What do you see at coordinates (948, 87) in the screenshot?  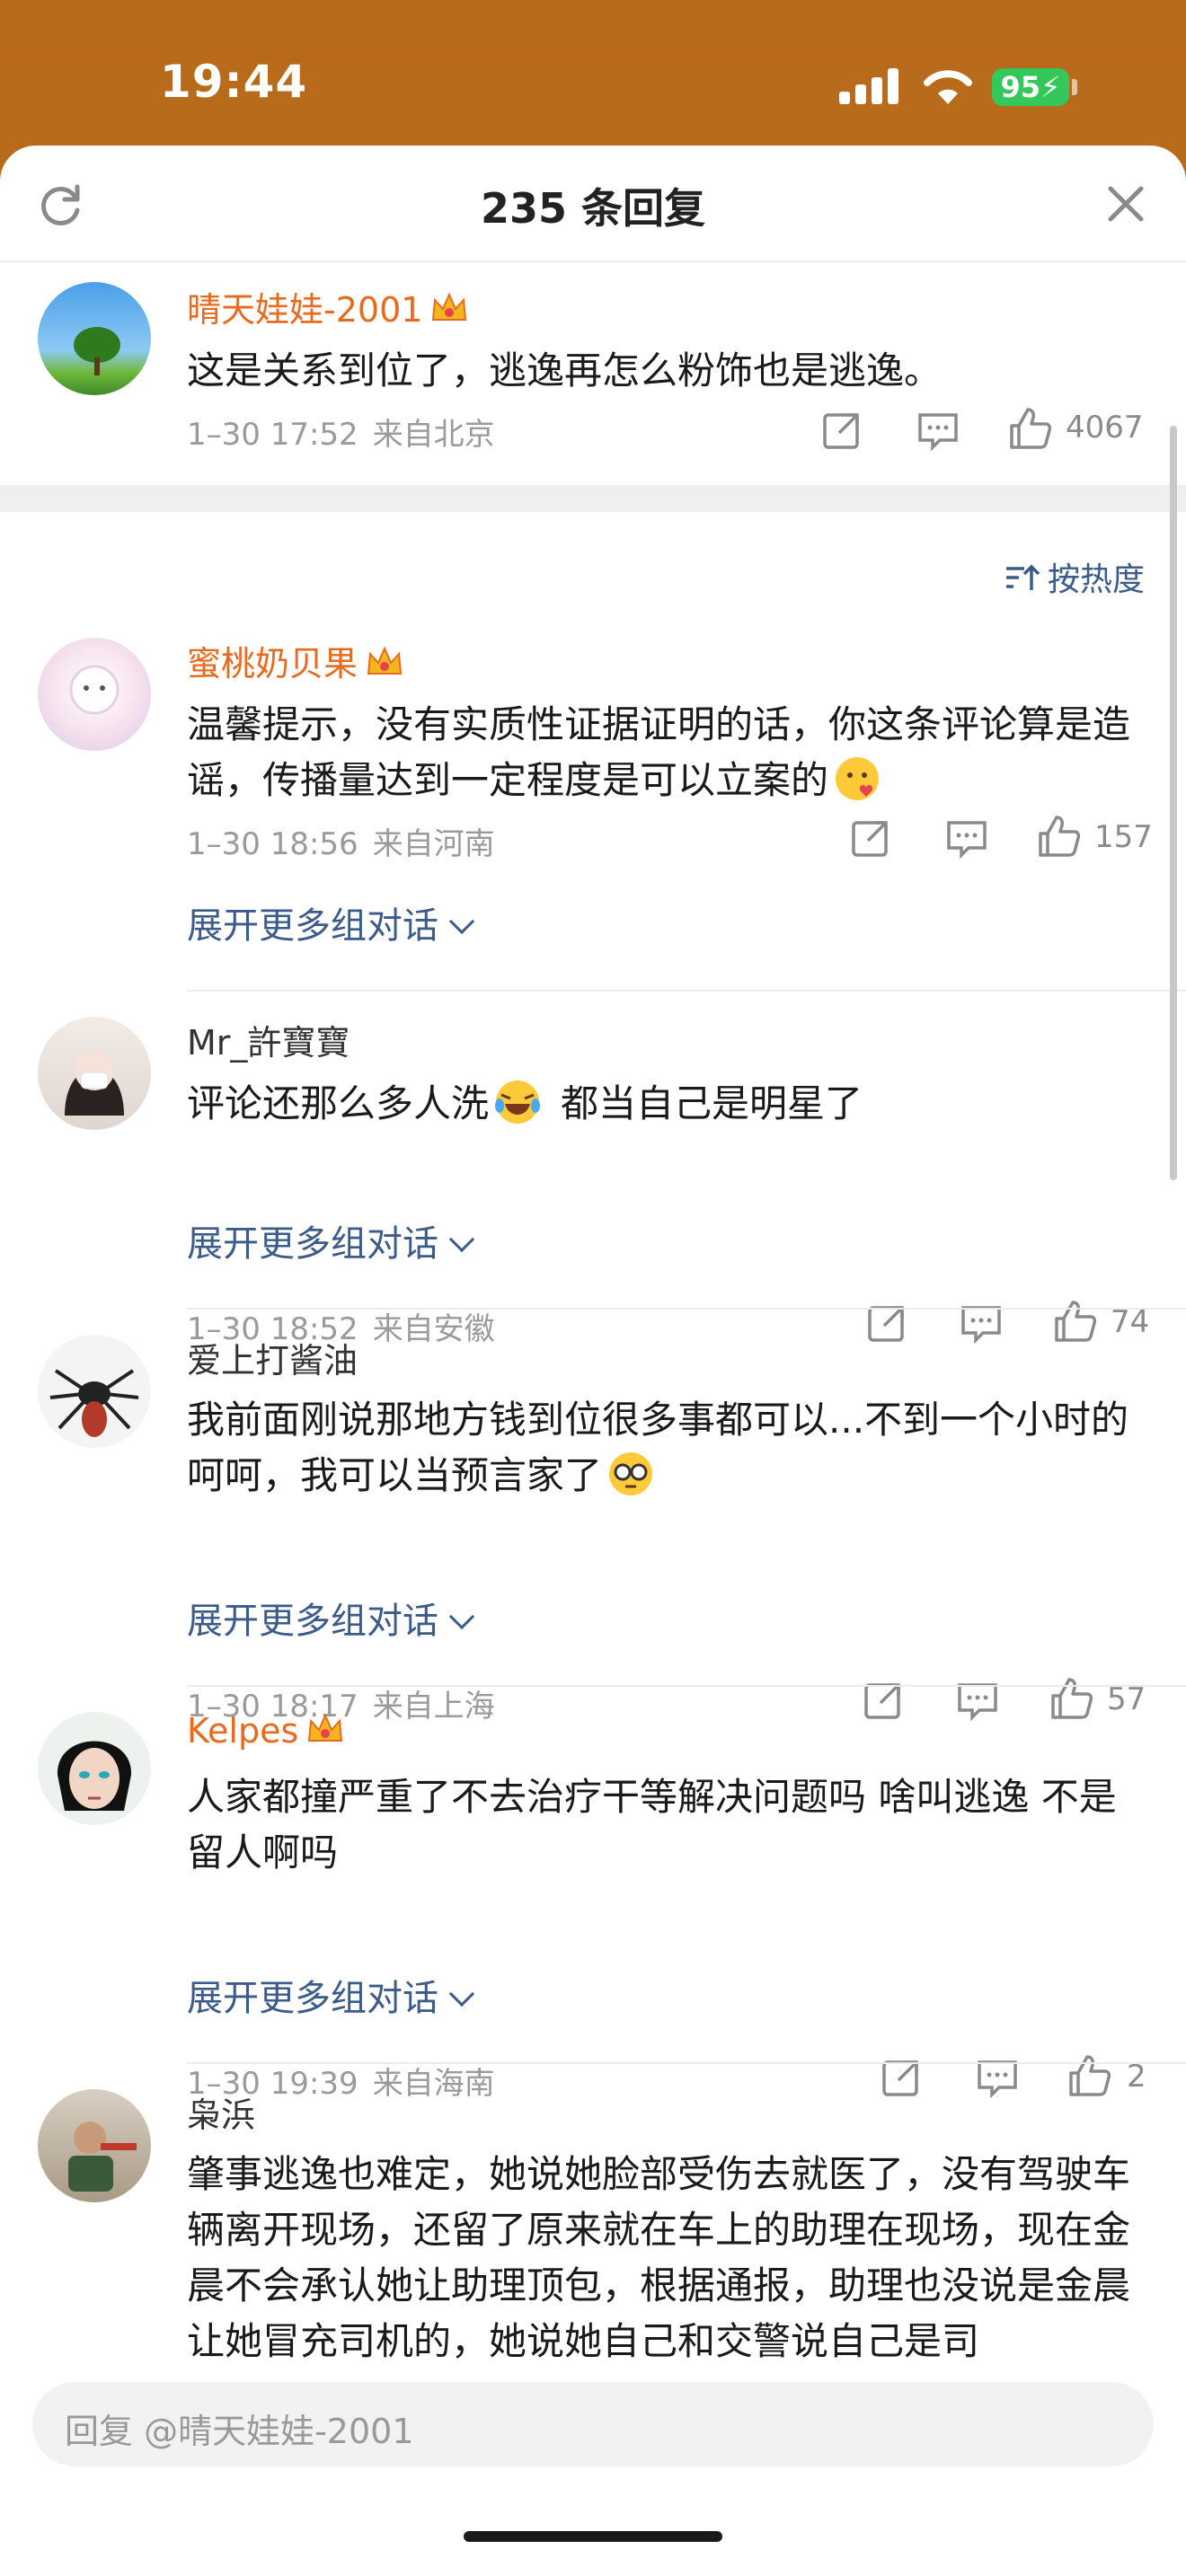 I see `wifi-icon` at bounding box center [948, 87].